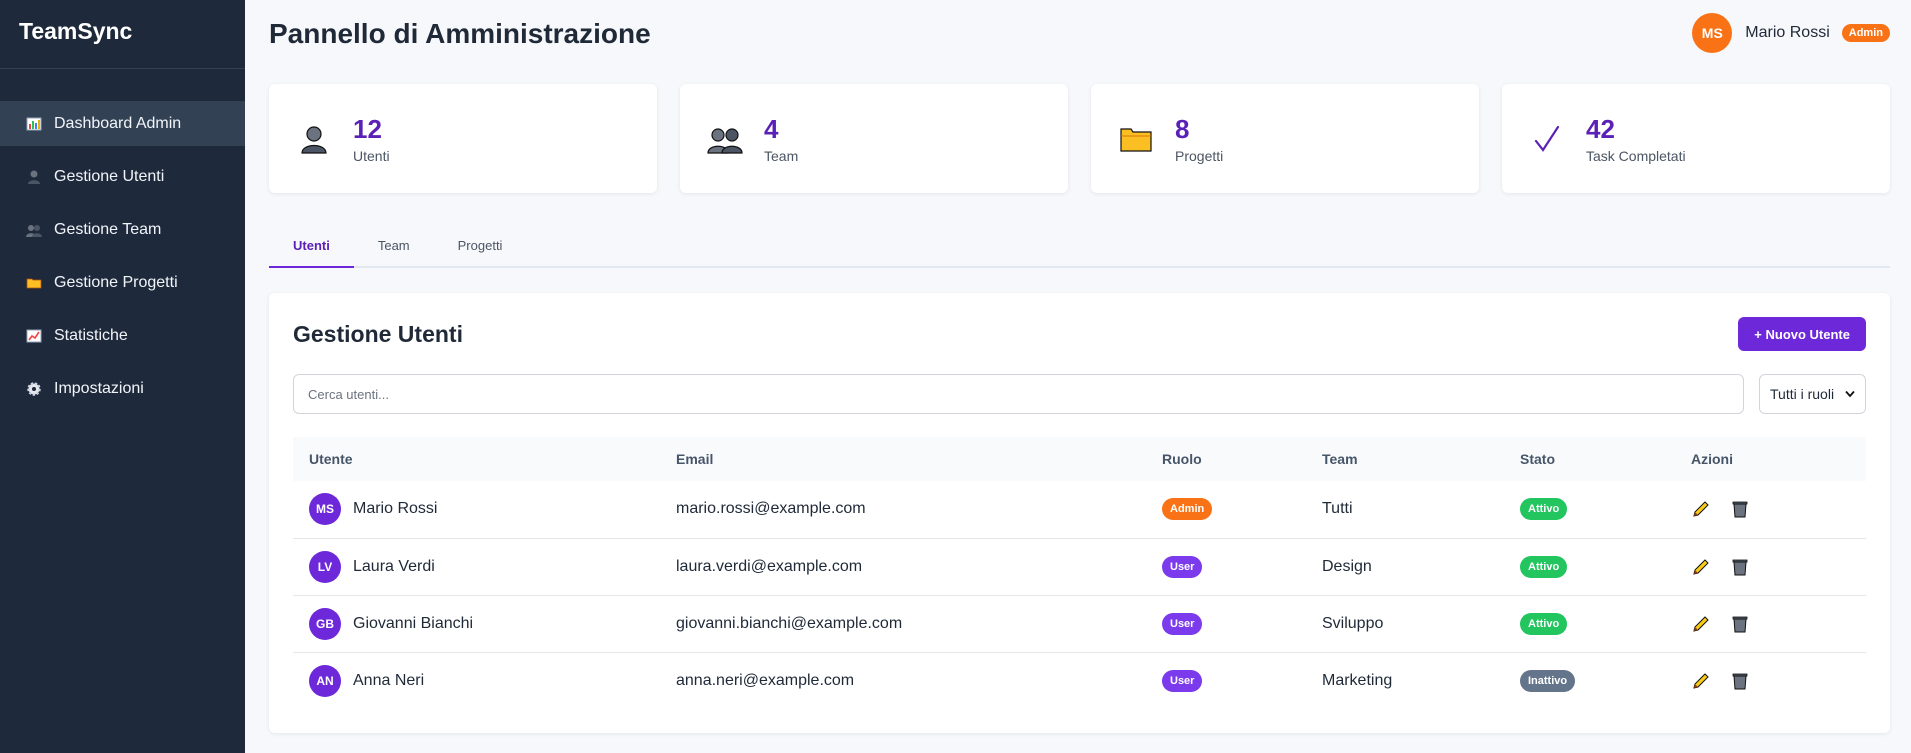  What do you see at coordinates (1226, 459) in the screenshot?
I see `column-header: Ruolo` at bounding box center [1226, 459].